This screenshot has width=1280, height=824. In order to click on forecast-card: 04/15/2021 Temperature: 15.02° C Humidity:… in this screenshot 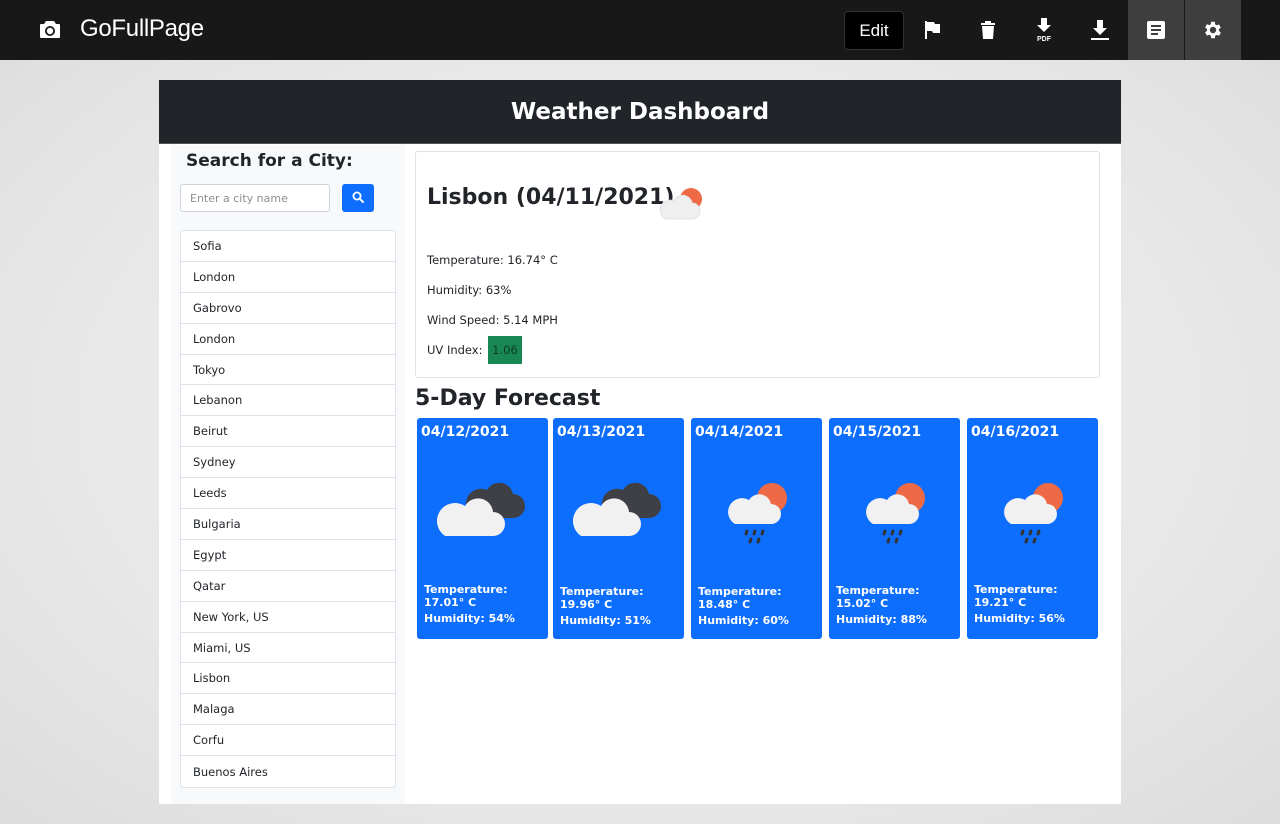, I will do `click(894, 528)`.